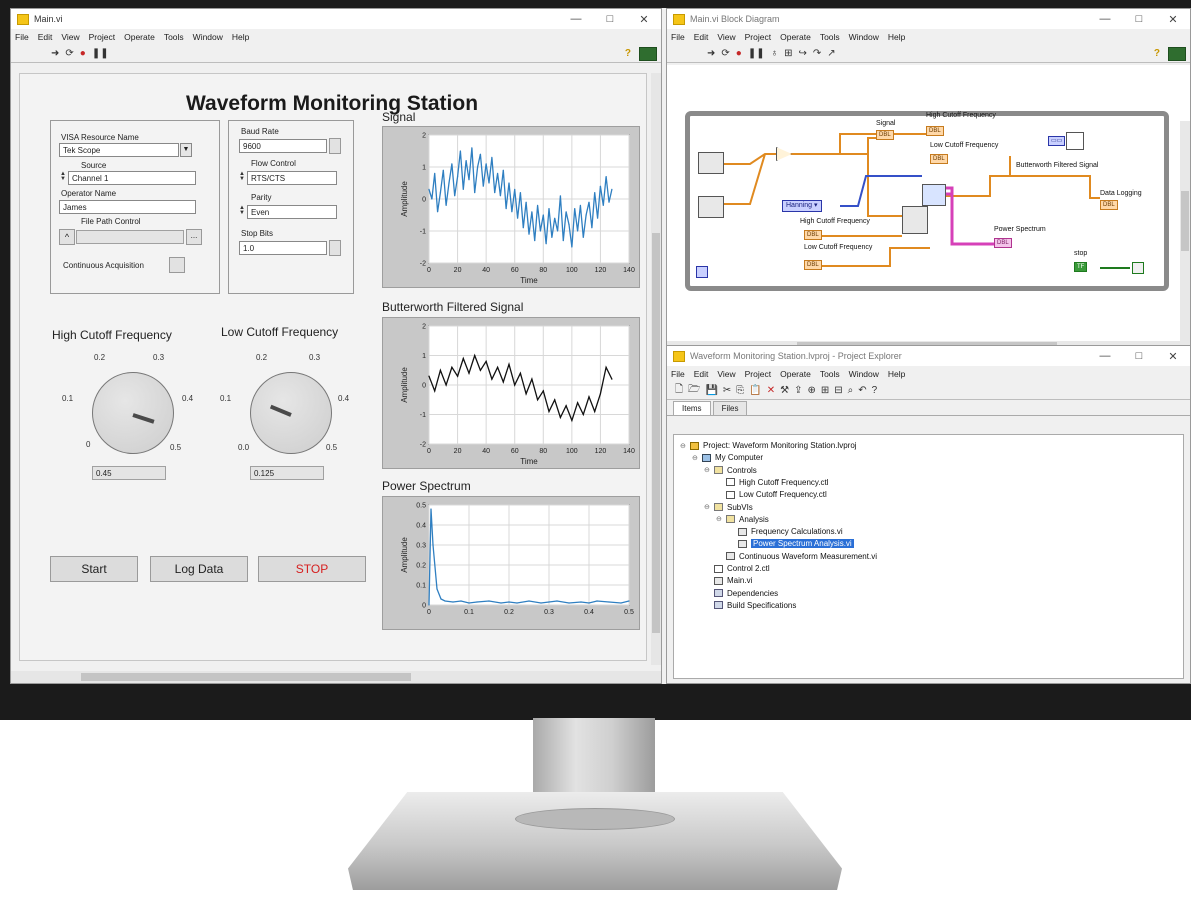 The width and height of the screenshot is (1191, 905). I want to click on tree-item: High Cutoff Frequency.ctl, so click(772, 482).